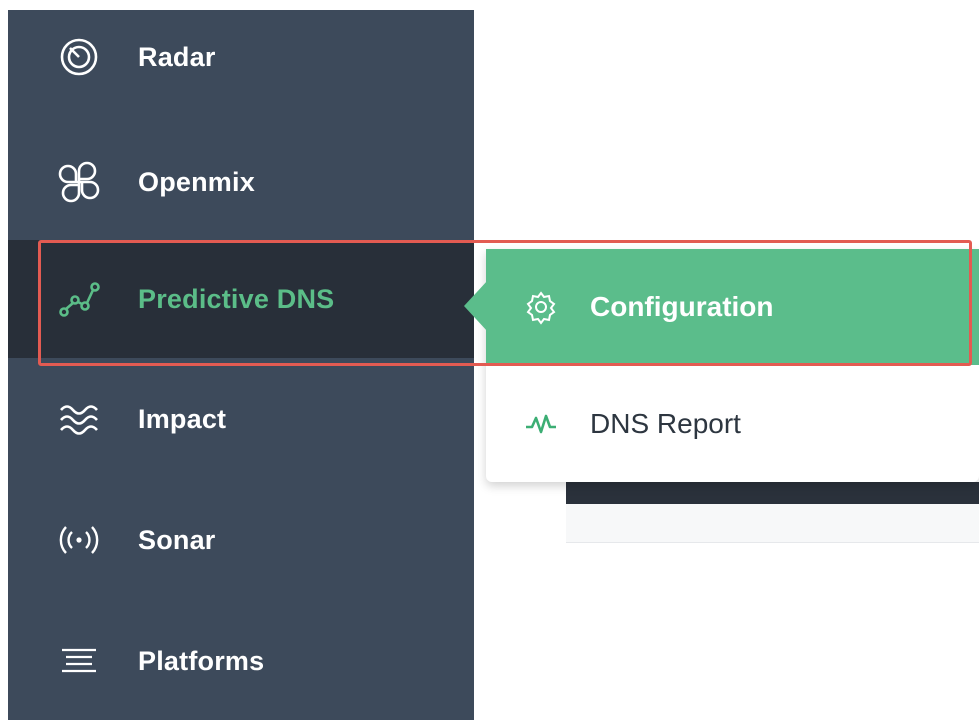 Image resolution: width=979 pixels, height=720 pixels. I want to click on content-header-bar, so click(772, 493).